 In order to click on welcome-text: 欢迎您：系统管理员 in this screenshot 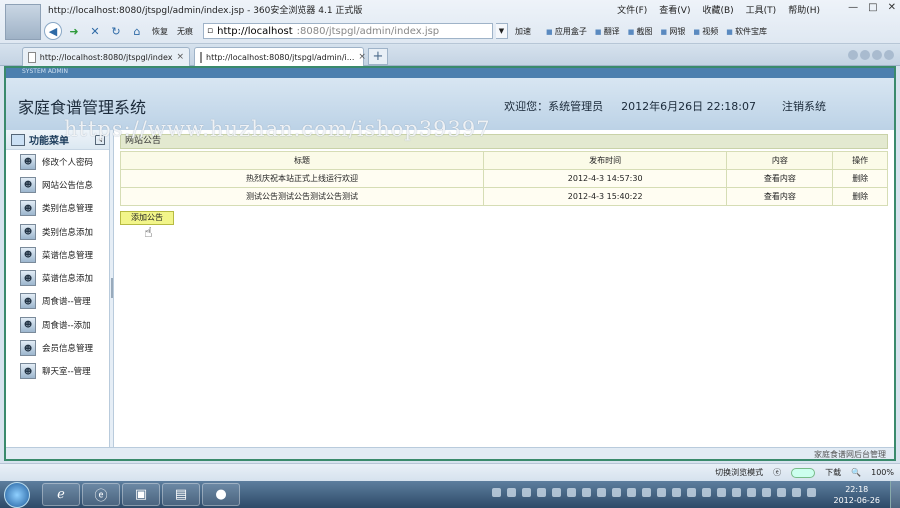, I will do `click(554, 106)`.